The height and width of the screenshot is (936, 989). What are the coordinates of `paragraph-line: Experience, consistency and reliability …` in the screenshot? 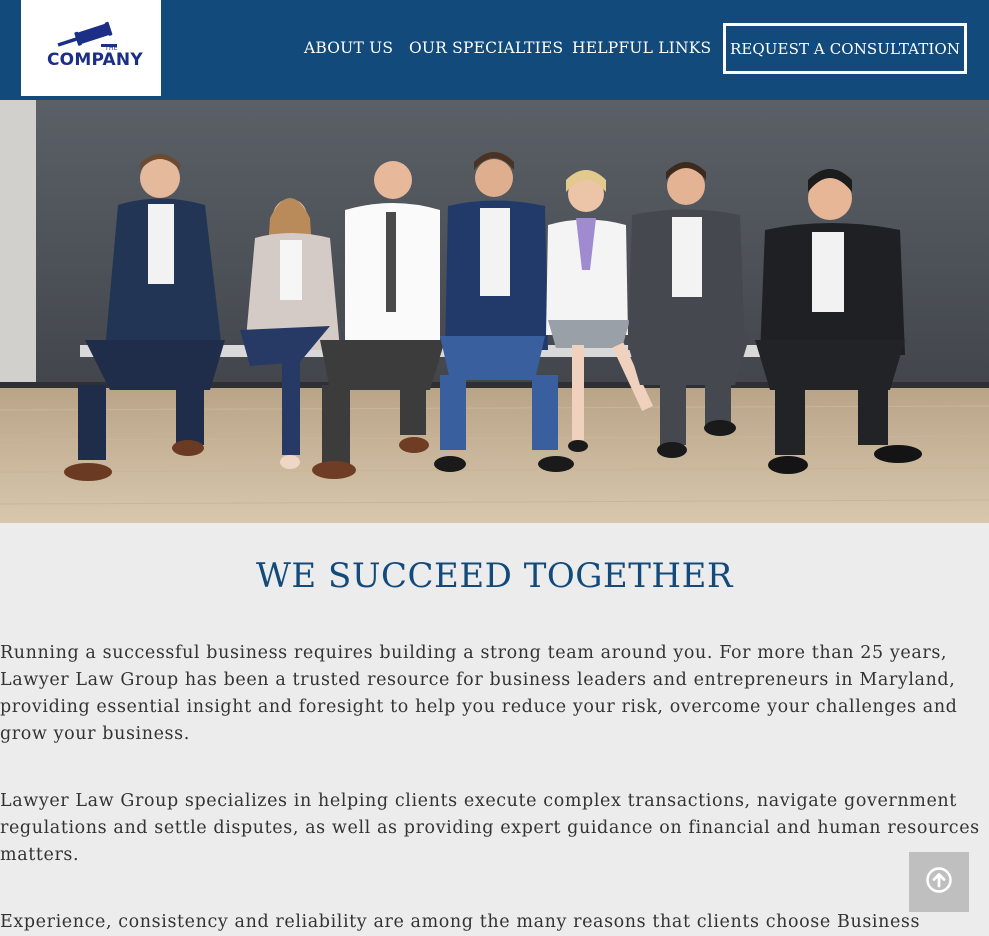 It's located at (460, 922).